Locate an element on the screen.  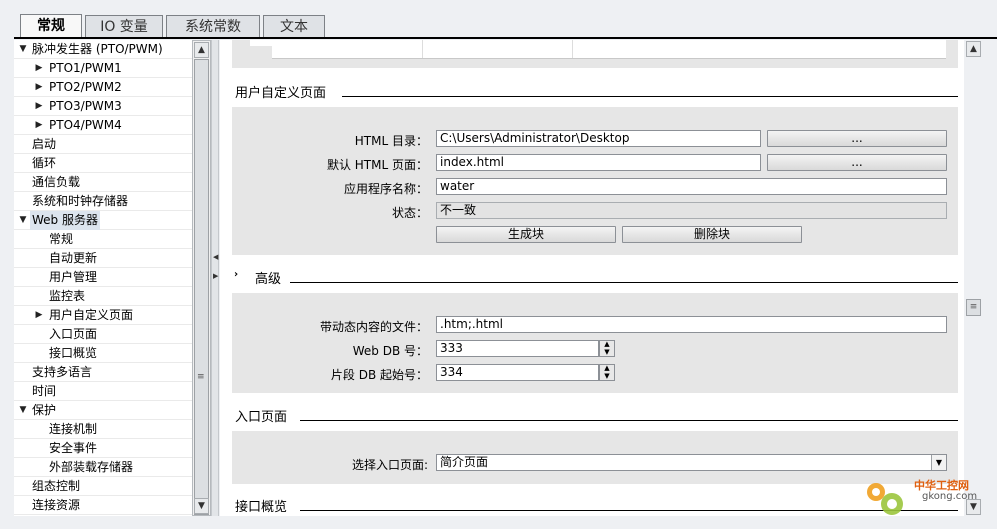
tree-item: 入口页面 is located at coordinates (103, 334).